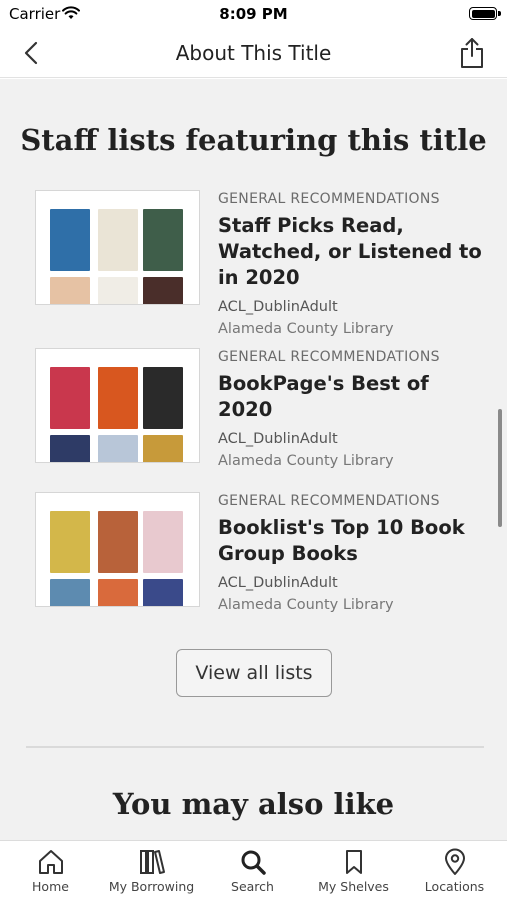 Image resolution: width=507 pixels, height=900 pixels. What do you see at coordinates (253, 862) in the screenshot?
I see `search-icon` at bounding box center [253, 862].